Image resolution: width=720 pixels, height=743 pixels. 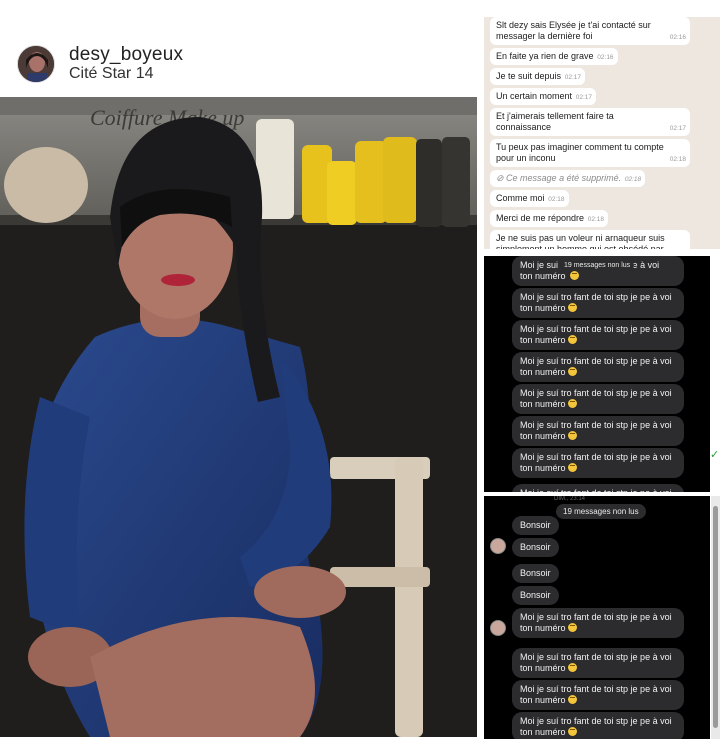 I want to click on chat-message-row: En faite ya rien de grave 02:16, so click(x=605, y=55).